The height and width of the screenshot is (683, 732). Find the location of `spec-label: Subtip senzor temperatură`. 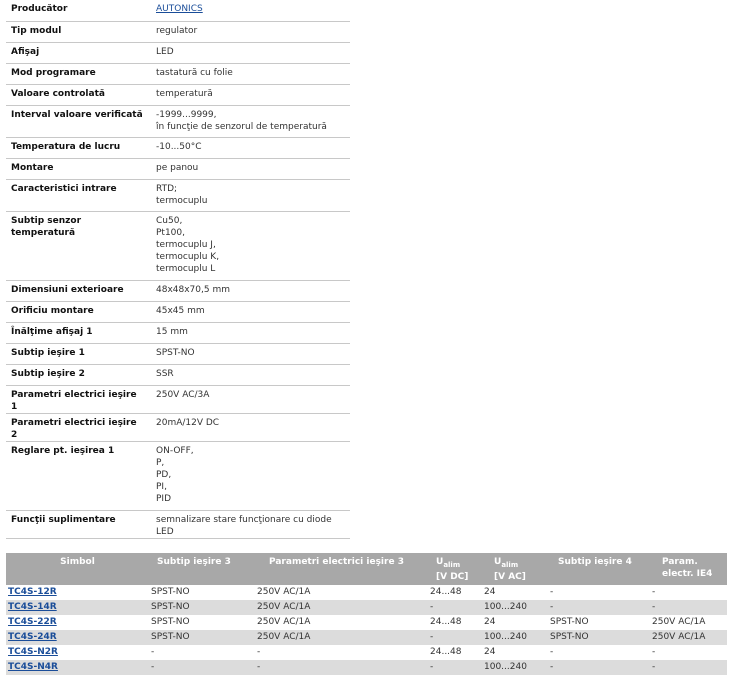

spec-label: Subtip senzor temperatură is located at coordinates (77, 246).